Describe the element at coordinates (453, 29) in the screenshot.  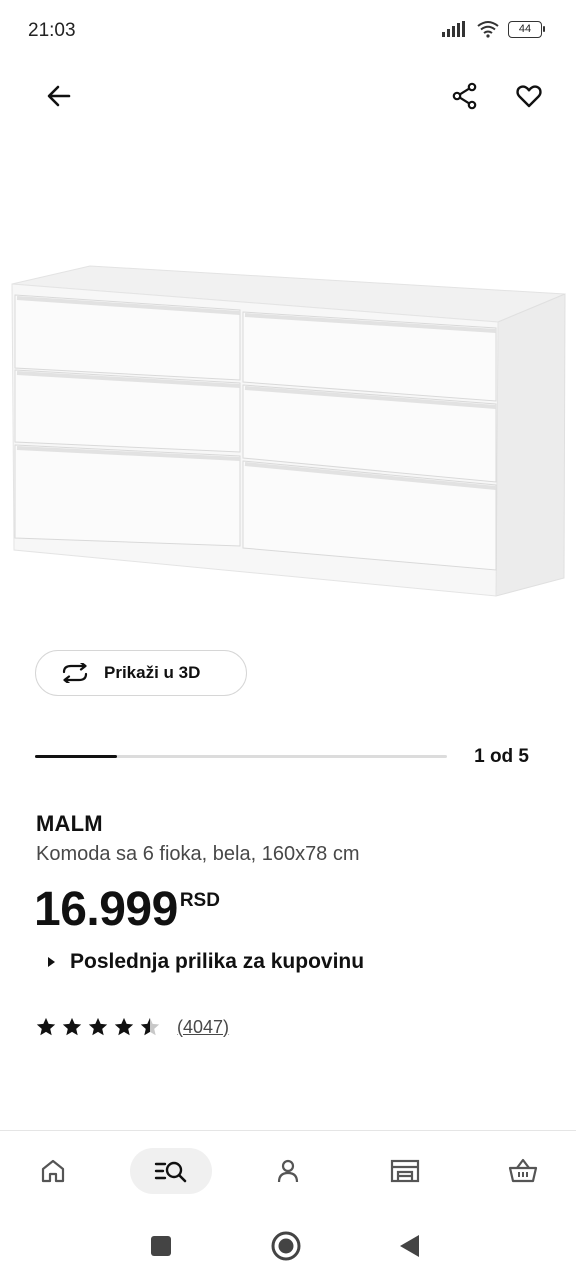
I see `signal-icon` at that location.